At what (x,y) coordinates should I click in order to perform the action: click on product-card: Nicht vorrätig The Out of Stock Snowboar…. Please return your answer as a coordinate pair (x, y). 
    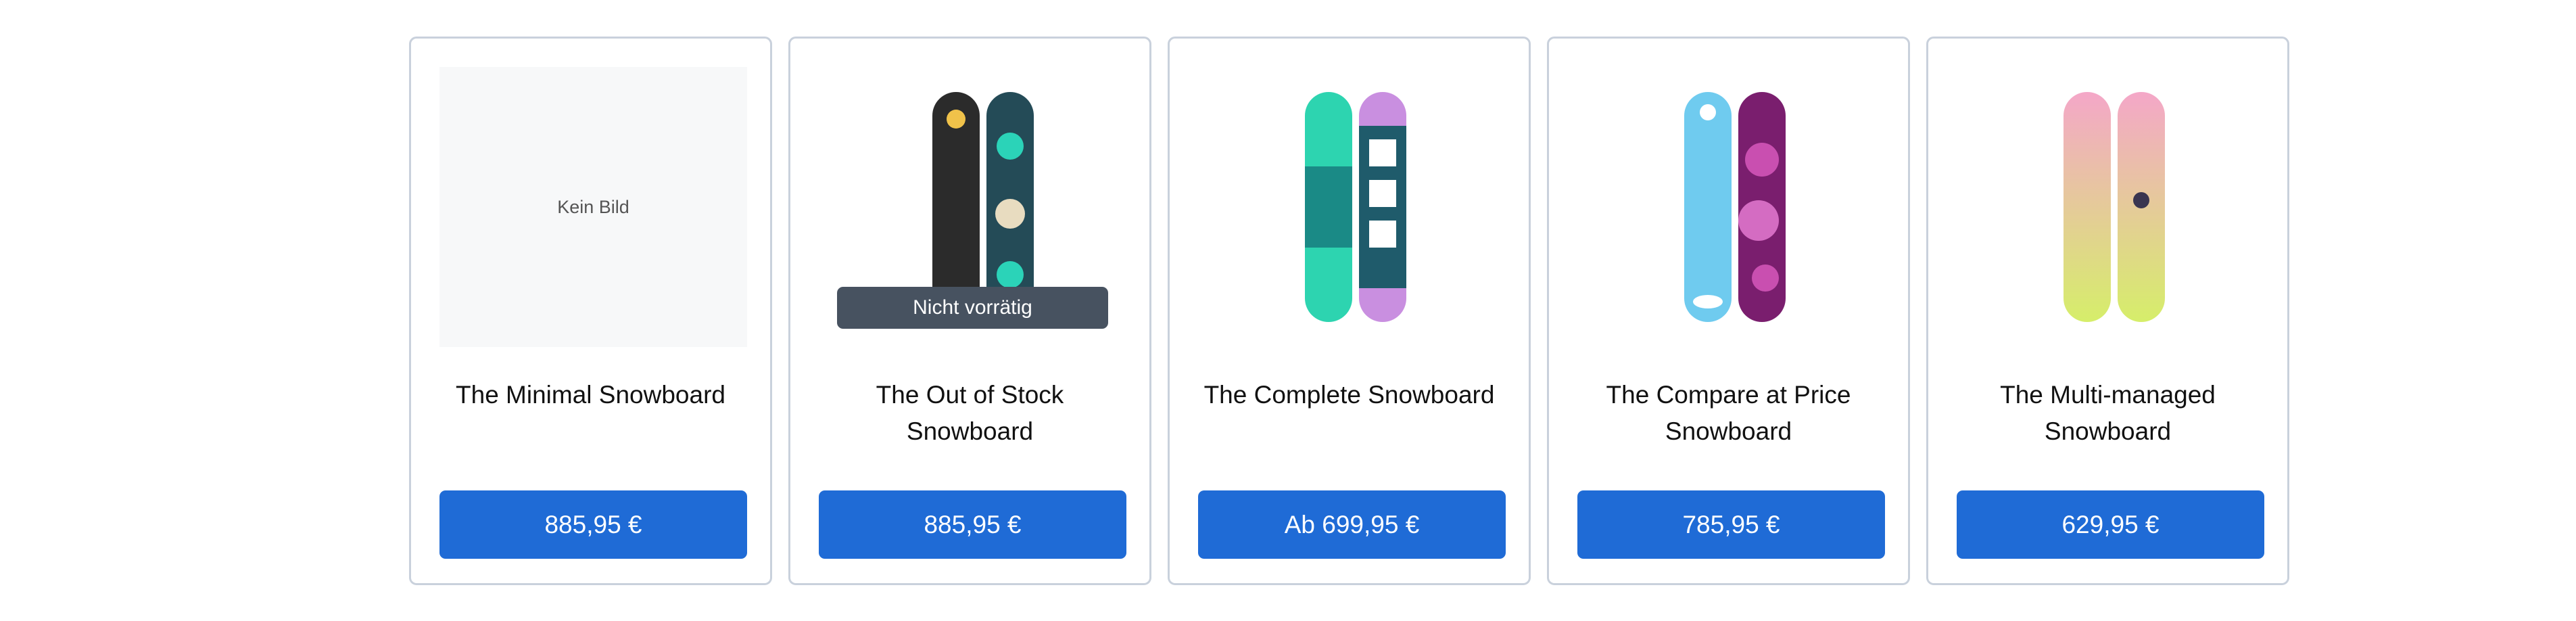
    Looking at the image, I should click on (969, 311).